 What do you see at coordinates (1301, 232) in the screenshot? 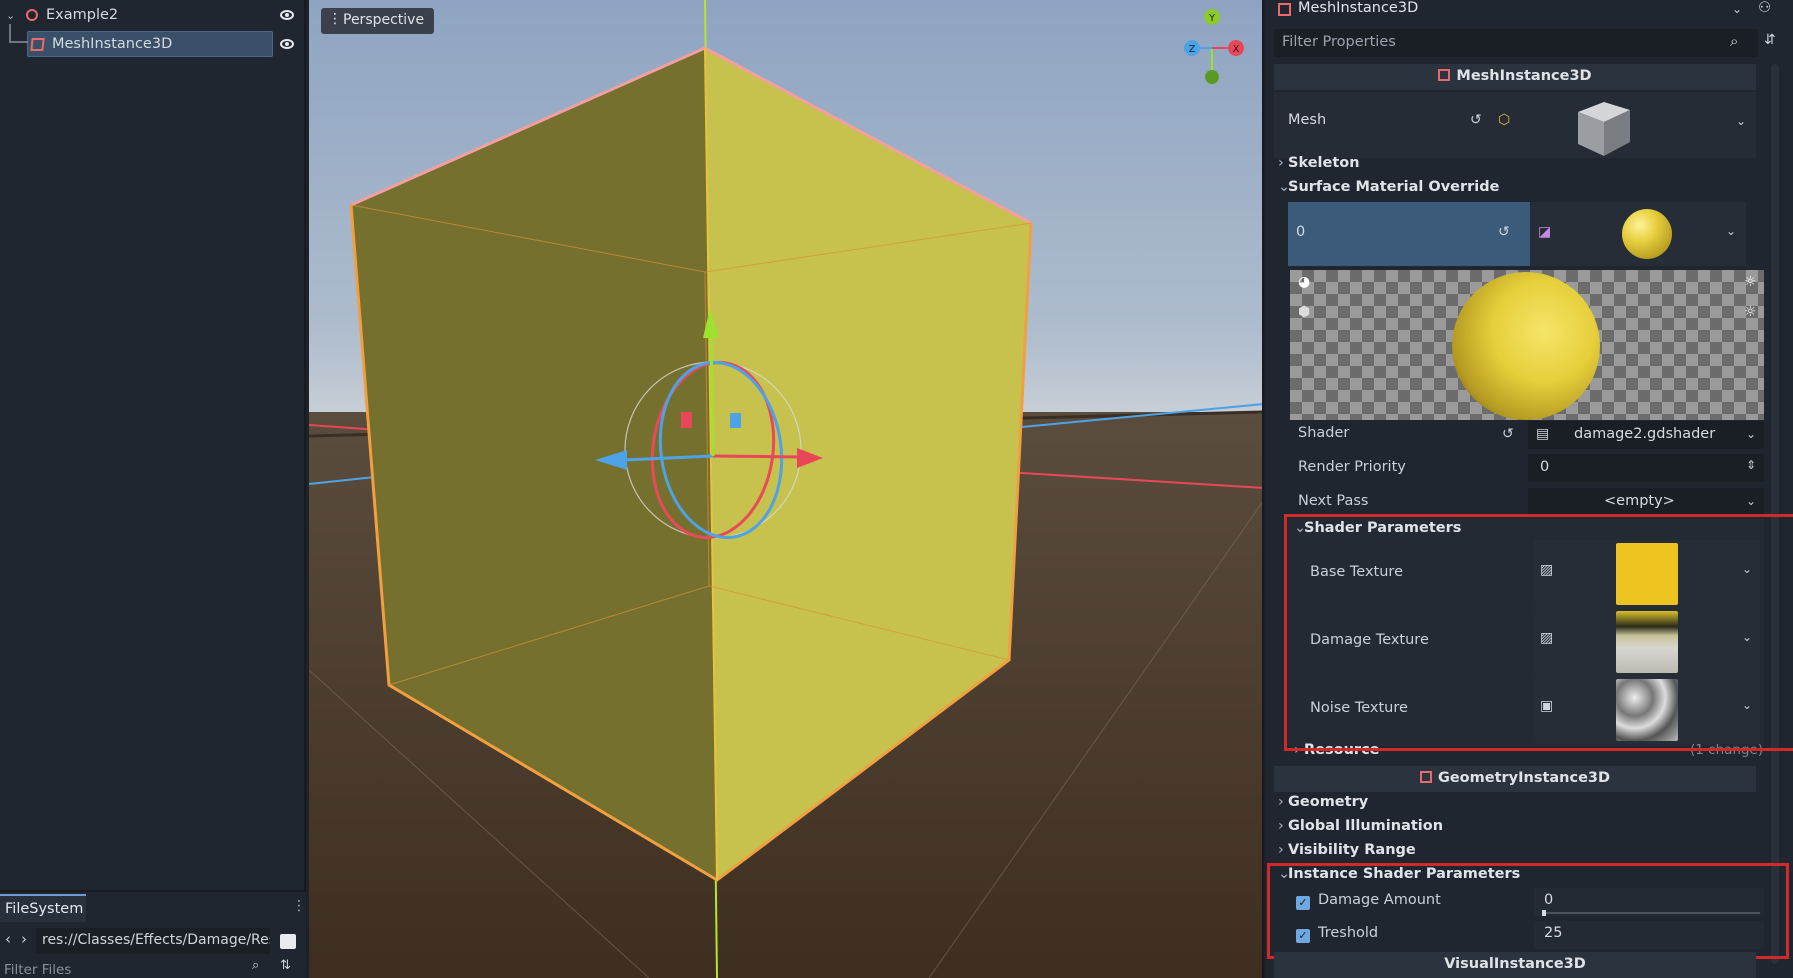
I see `surface-index: 0` at bounding box center [1301, 232].